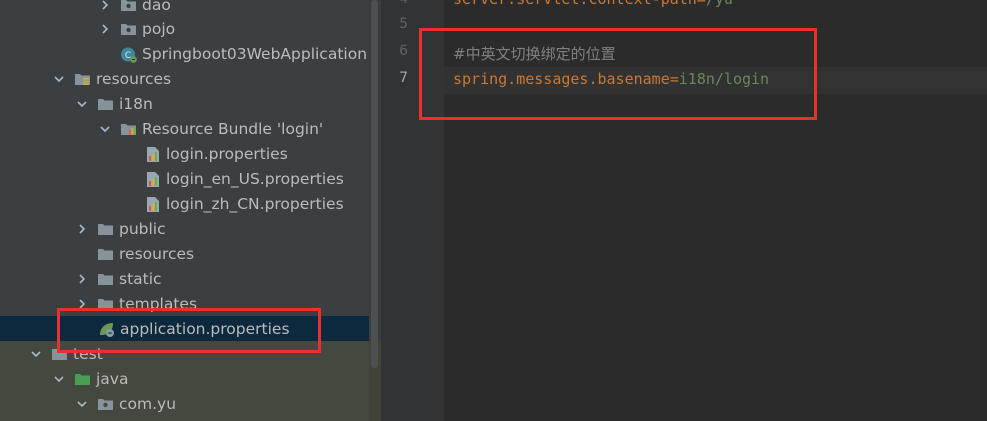 This screenshot has width=987, height=421. I want to click on tree-item-login-en-us-properties: login_en_US.properties, so click(244, 178).